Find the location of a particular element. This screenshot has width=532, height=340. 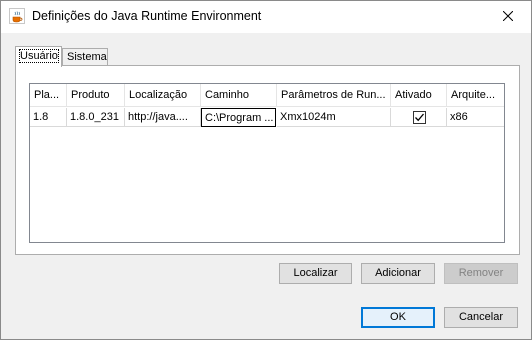

java-cup-icon is located at coordinates (17, 16).